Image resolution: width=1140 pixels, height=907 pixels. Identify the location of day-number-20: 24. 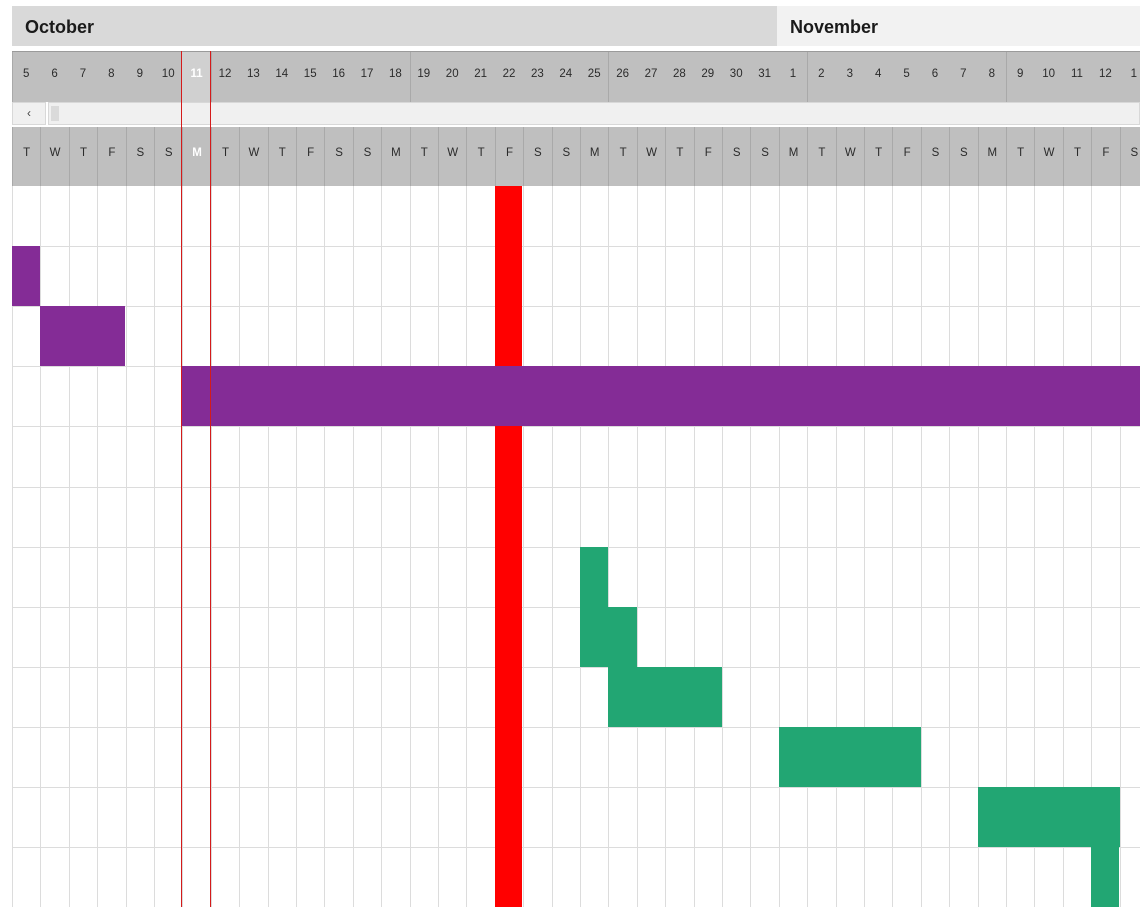
(566, 74).